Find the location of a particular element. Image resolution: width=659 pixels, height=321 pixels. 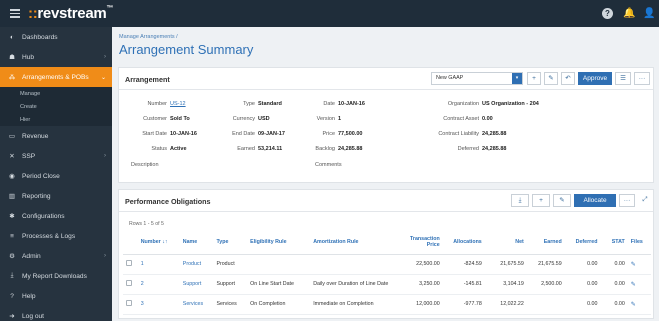

sidebar-item-processes: ≡ Processes & Logs is located at coordinates (56, 236).